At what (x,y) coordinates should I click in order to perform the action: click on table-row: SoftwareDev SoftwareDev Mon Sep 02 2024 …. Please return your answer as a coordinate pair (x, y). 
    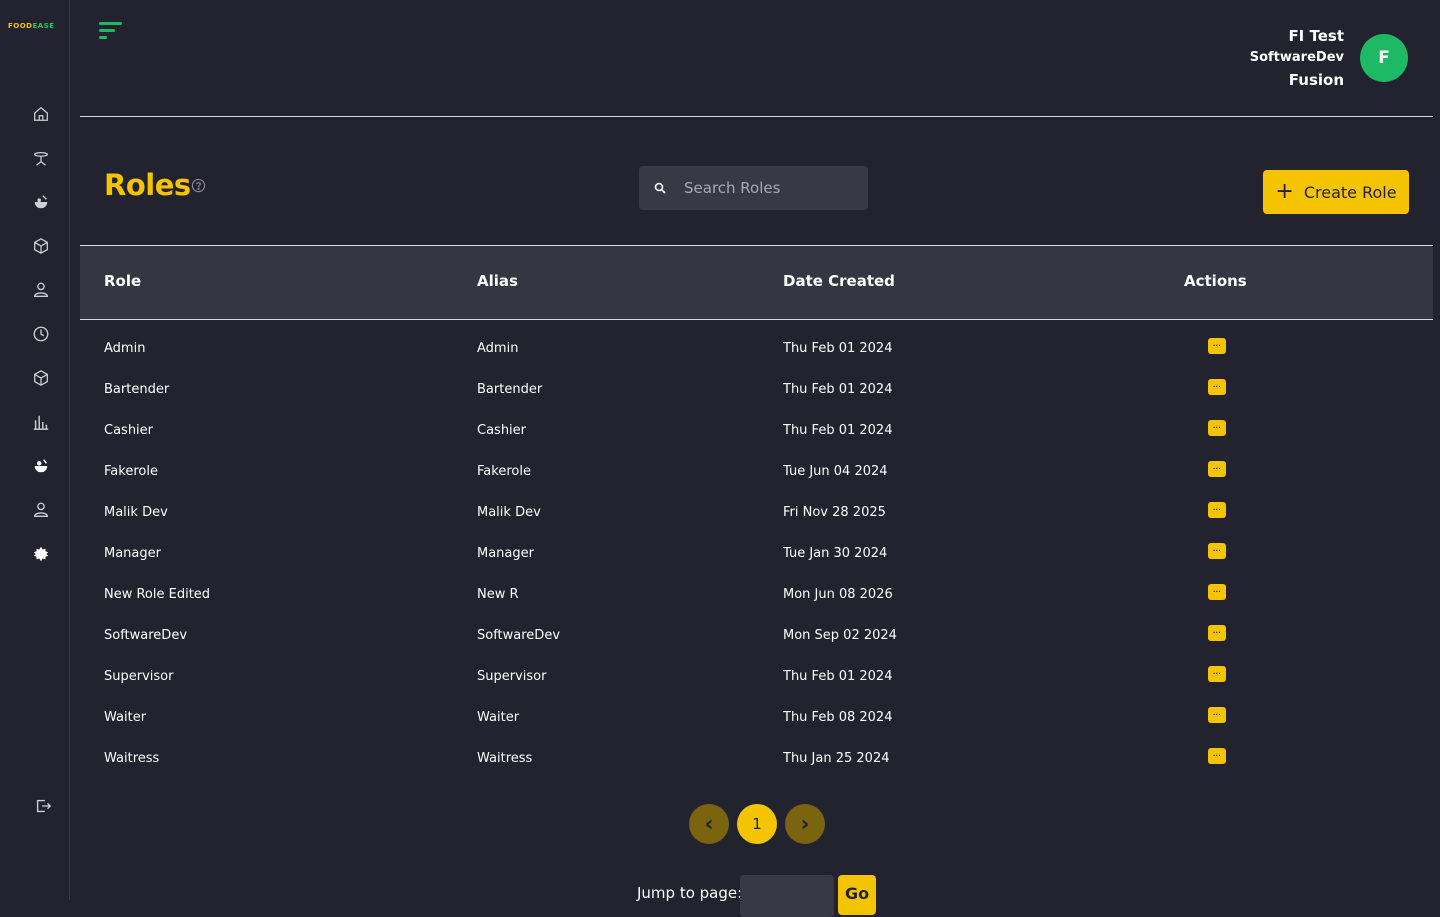
    Looking at the image, I should click on (756, 635).